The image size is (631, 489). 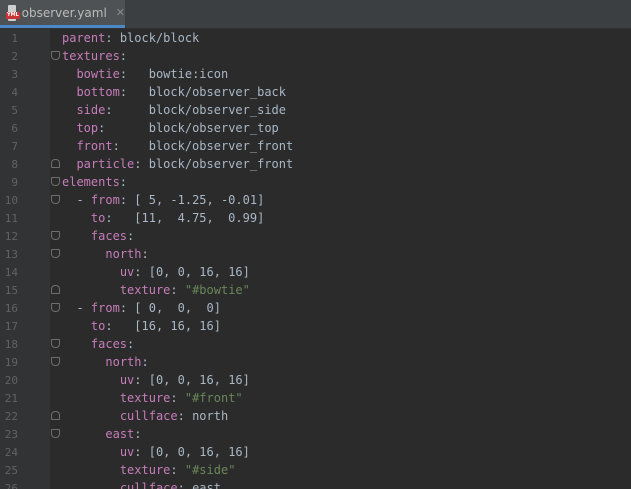 What do you see at coordinates (177, 128) in the screenshot?
I see `code-text: top: block/observer_top` at bounding box center [177, 128].